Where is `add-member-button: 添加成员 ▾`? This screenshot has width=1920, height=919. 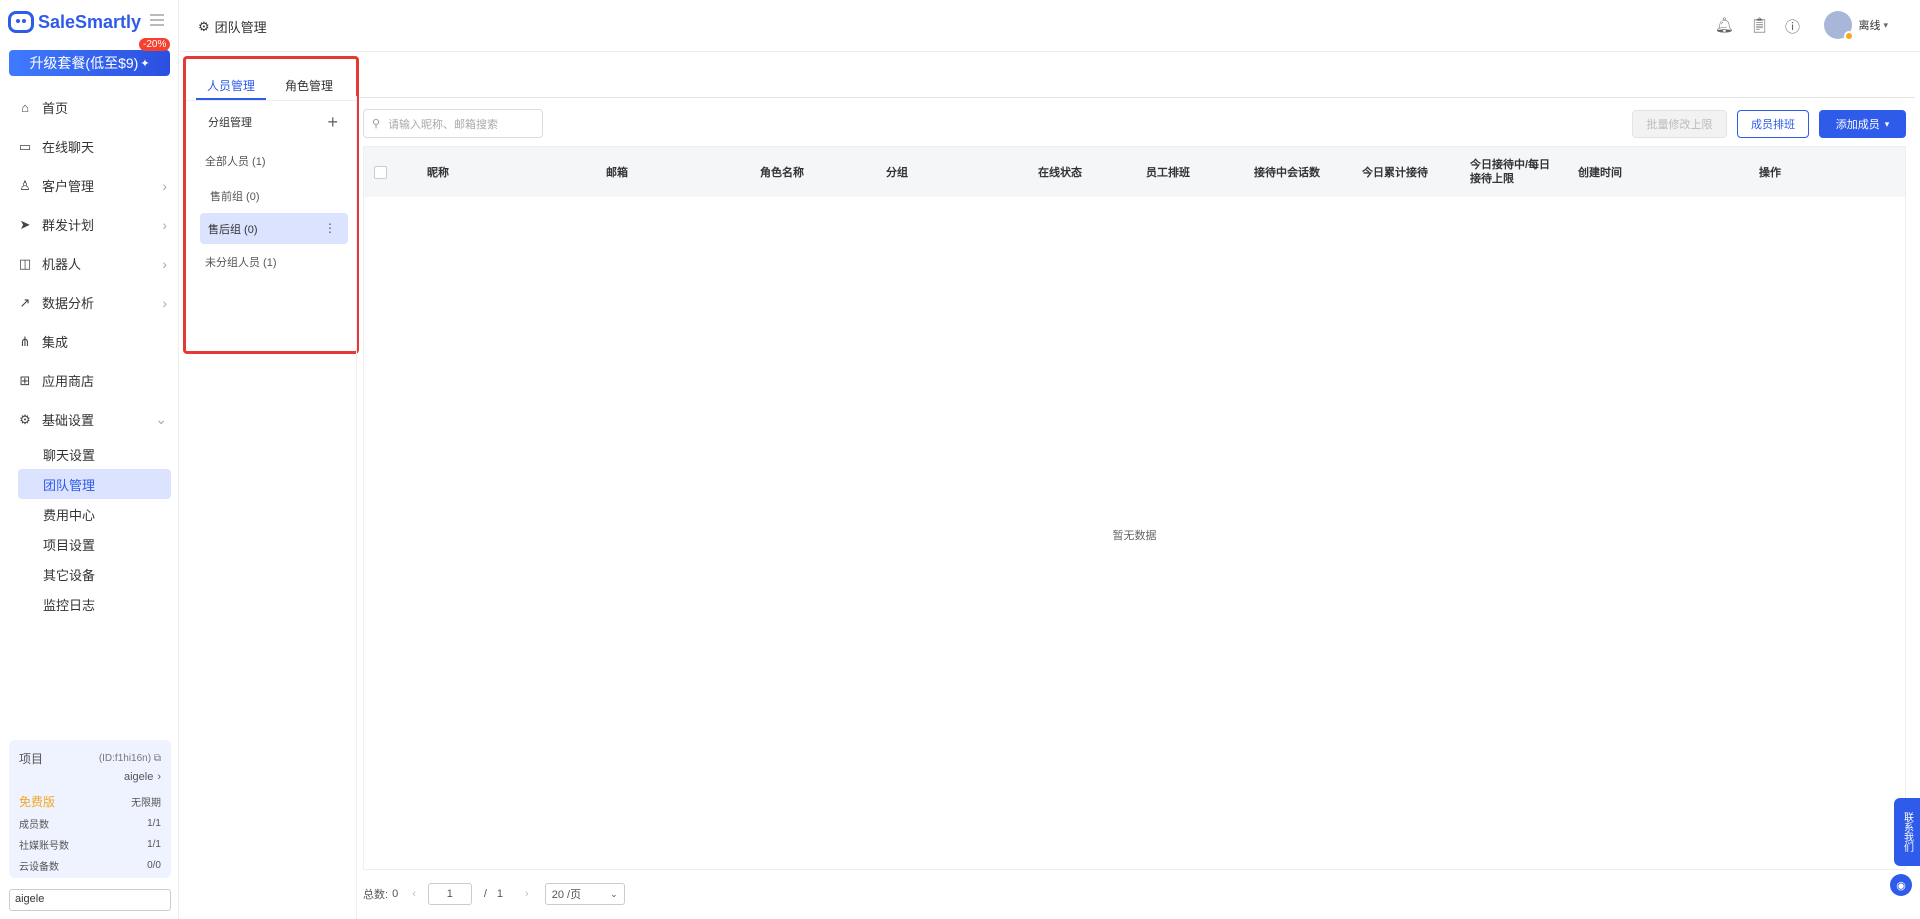 add-member-button: 添加成员 ▾ is located at coordinates (1862, 124).